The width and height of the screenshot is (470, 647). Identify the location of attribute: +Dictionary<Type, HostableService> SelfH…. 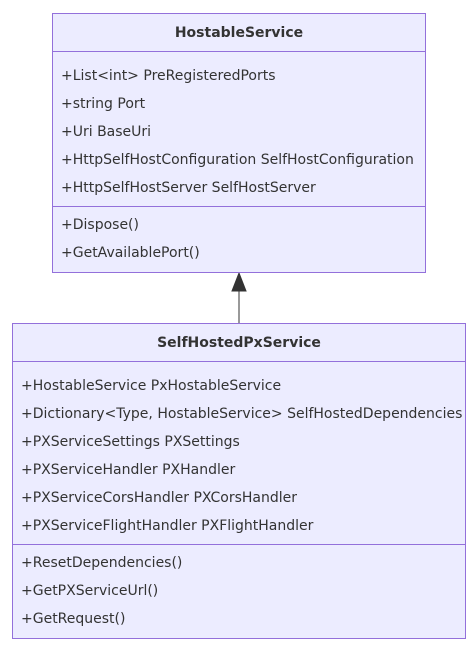
(242, 414).